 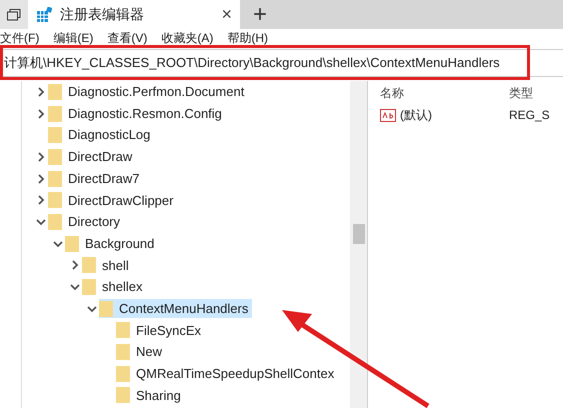 I want to click on scrollbar, so click(x=359, y=244).